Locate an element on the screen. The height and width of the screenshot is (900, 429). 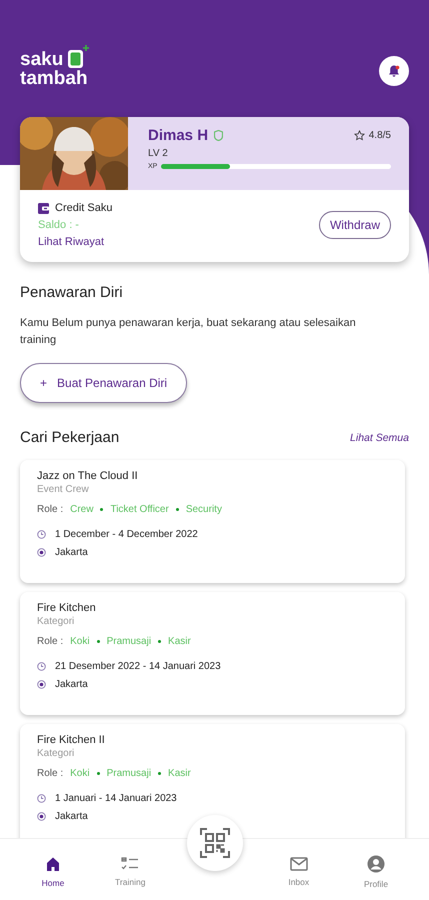
star-icon is located at coordinates (359, 135).